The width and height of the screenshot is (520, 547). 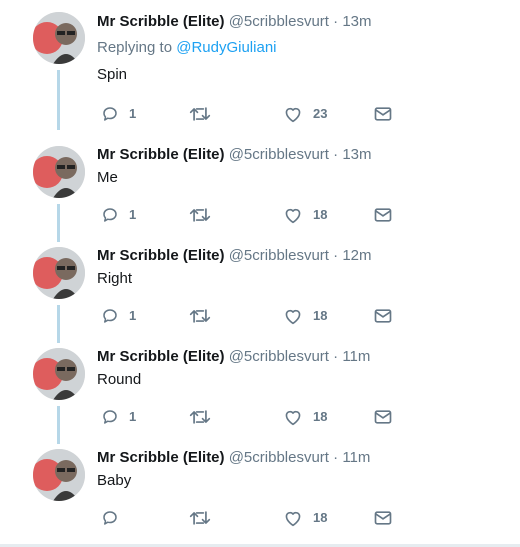 I want to click on tweet-actions: 1 23, so click(x=247, y=114).